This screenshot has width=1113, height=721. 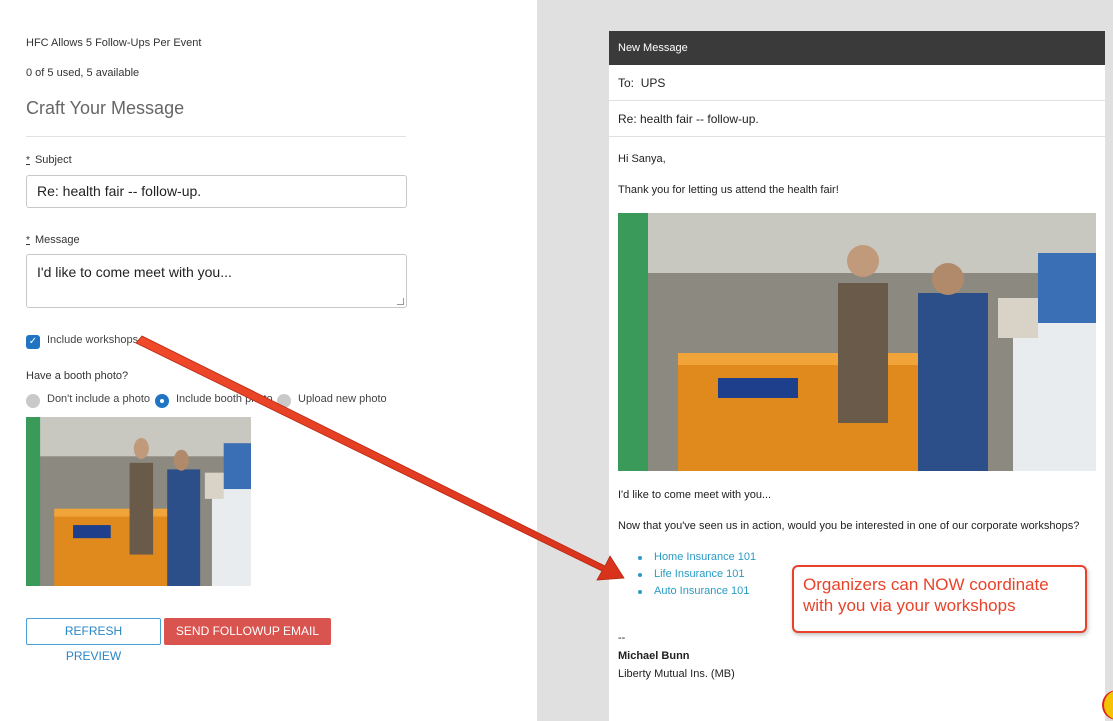 What do you see at coordinates (77, 376) in the screenshot?
I see `booth-photo-question: Have a booth photo?` at bounding box center [77, 376].